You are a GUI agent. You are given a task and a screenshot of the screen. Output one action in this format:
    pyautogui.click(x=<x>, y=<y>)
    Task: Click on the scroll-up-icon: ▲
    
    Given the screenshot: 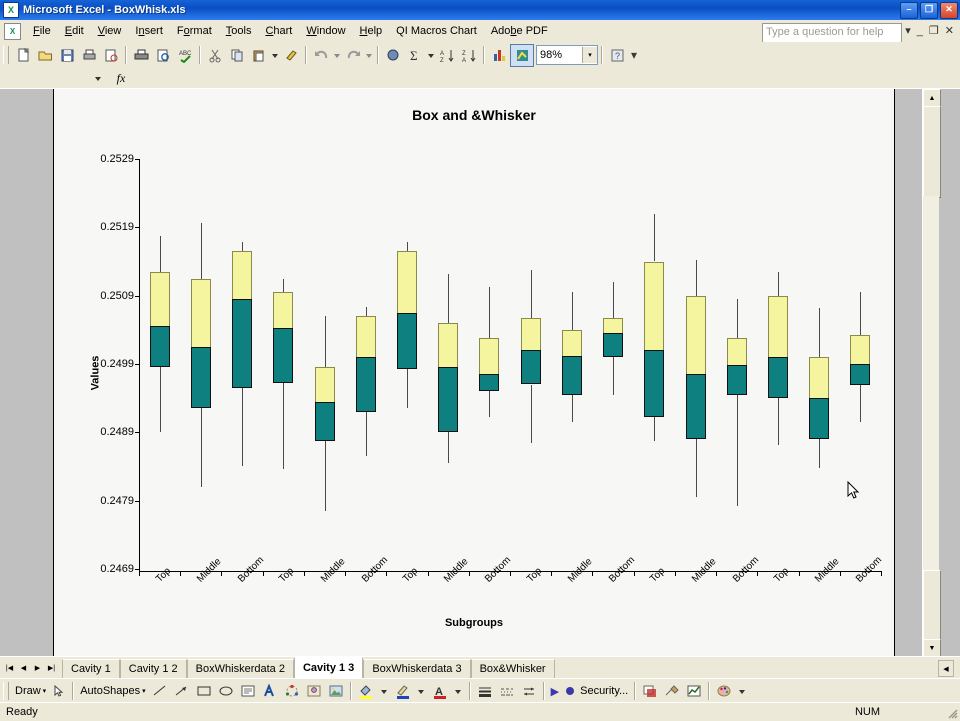 What is the action you would take?
    pyautogui.click(x=932, y=98)
    